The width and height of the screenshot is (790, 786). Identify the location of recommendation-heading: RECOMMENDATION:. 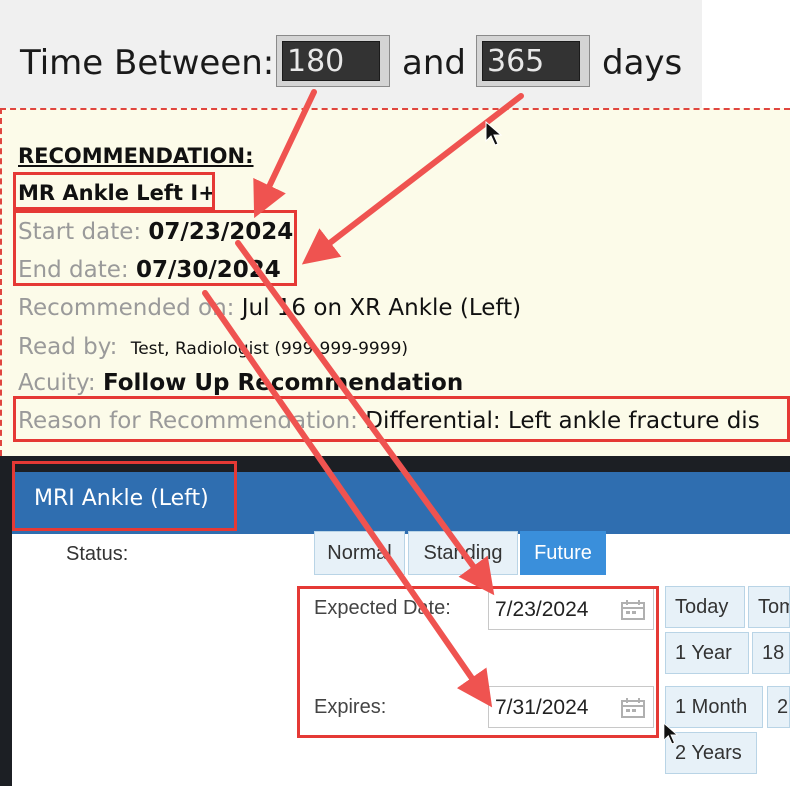
(136, 156).